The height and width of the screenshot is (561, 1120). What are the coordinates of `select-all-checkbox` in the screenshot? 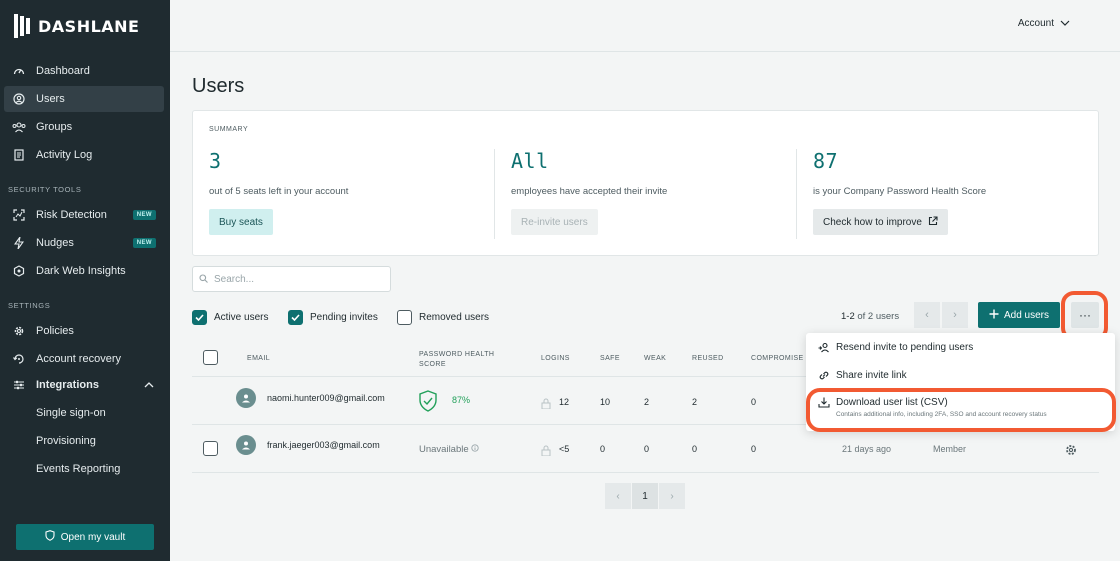 It's located at (210, 357).